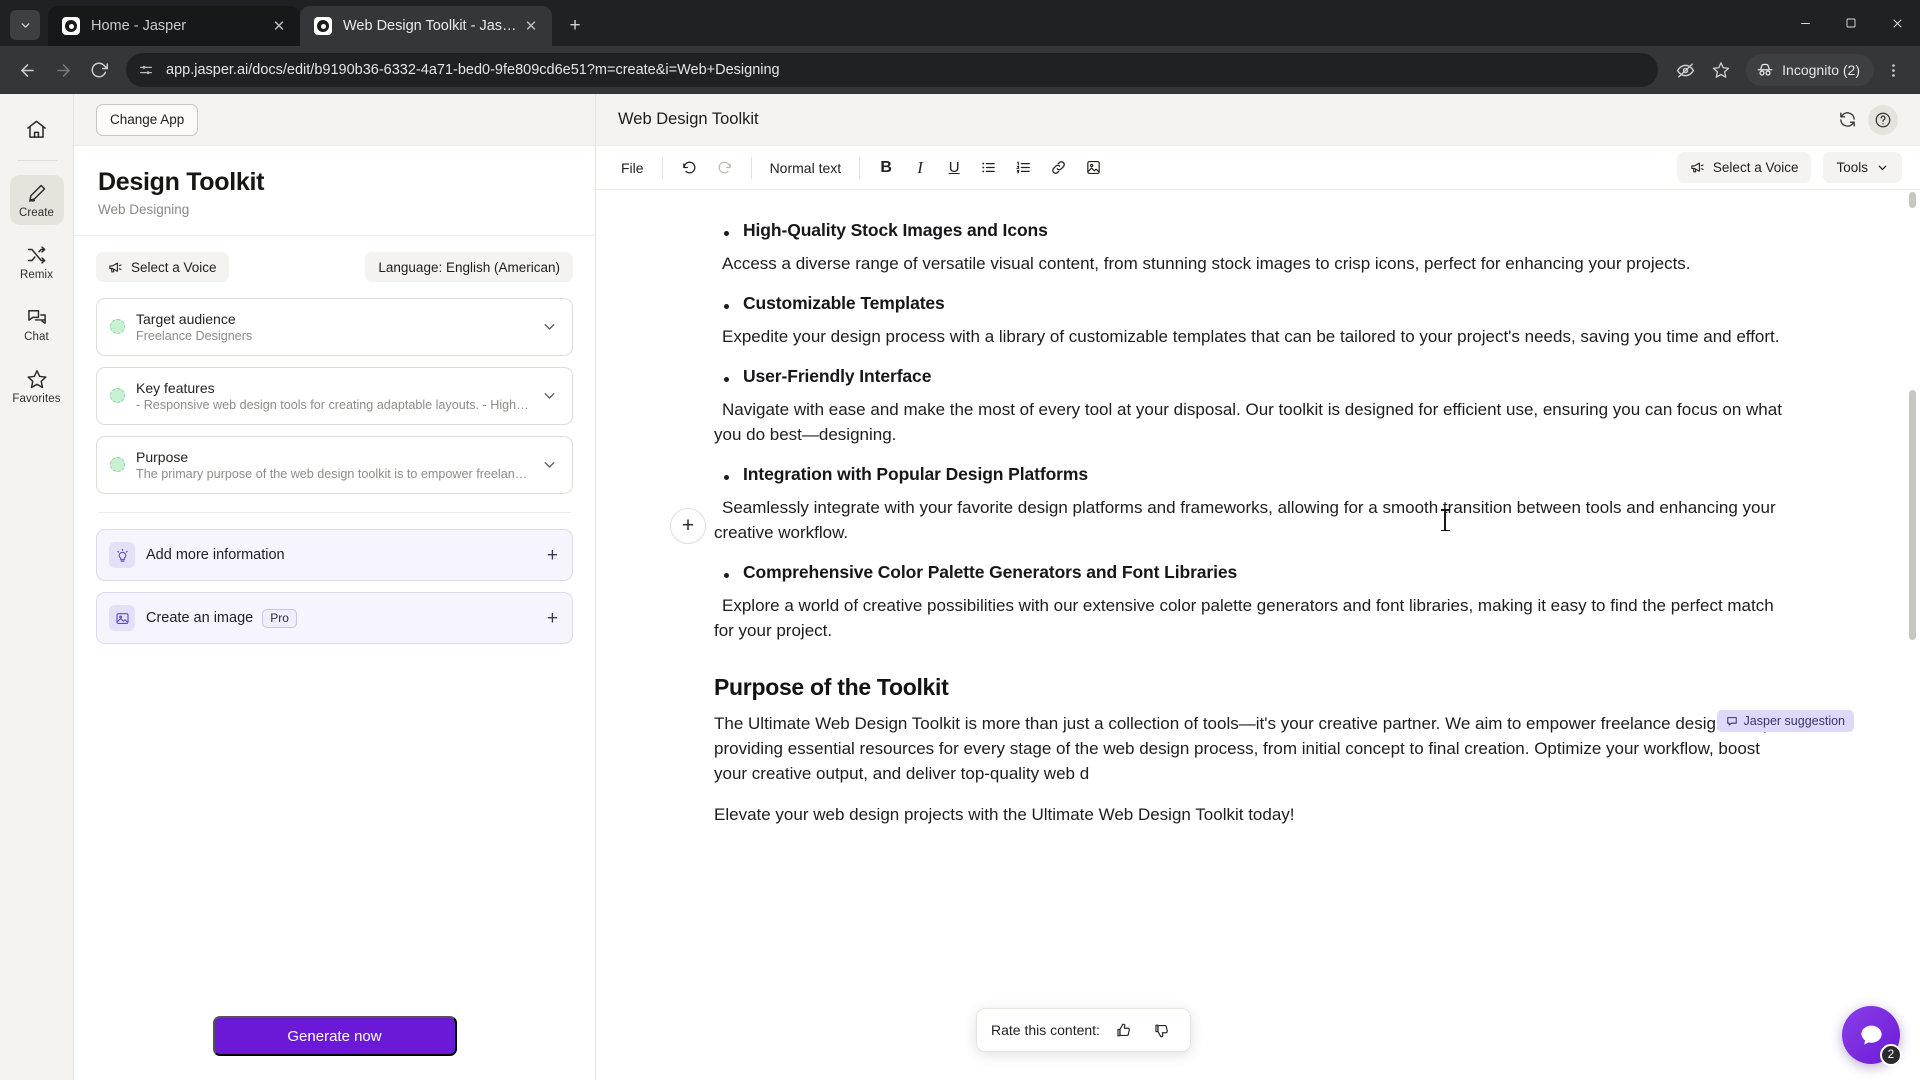 Image resolution: width=1920 pixels, height=1080 pixels. What do you see at coordinates (37, 255) in the screenshot?
I see `shuffle-icon` at bounding box center [37, 255].